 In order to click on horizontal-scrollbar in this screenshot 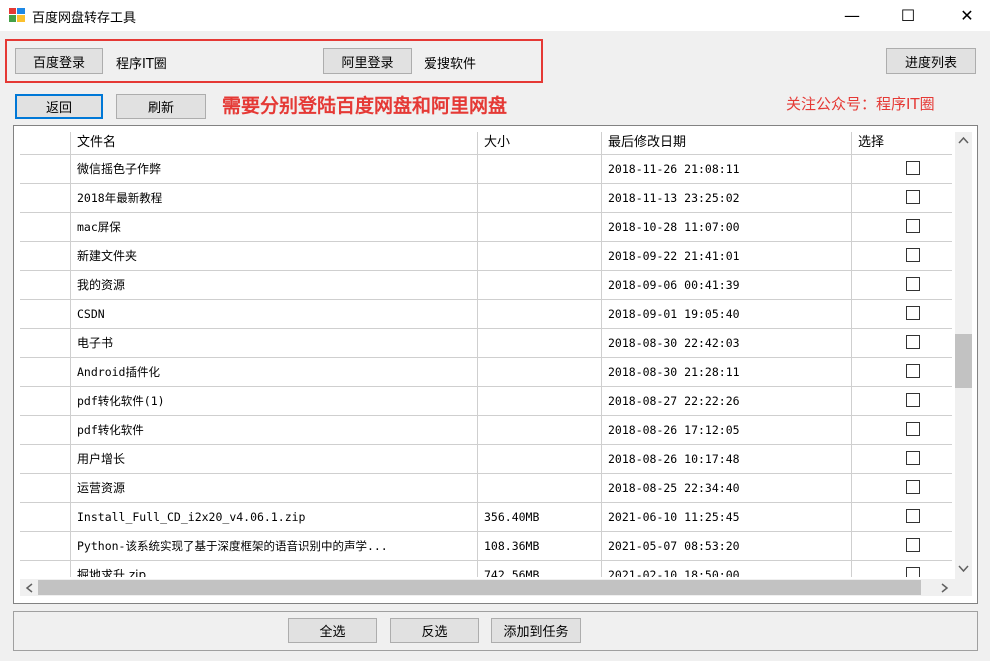, I will do `click(487, 587)`.